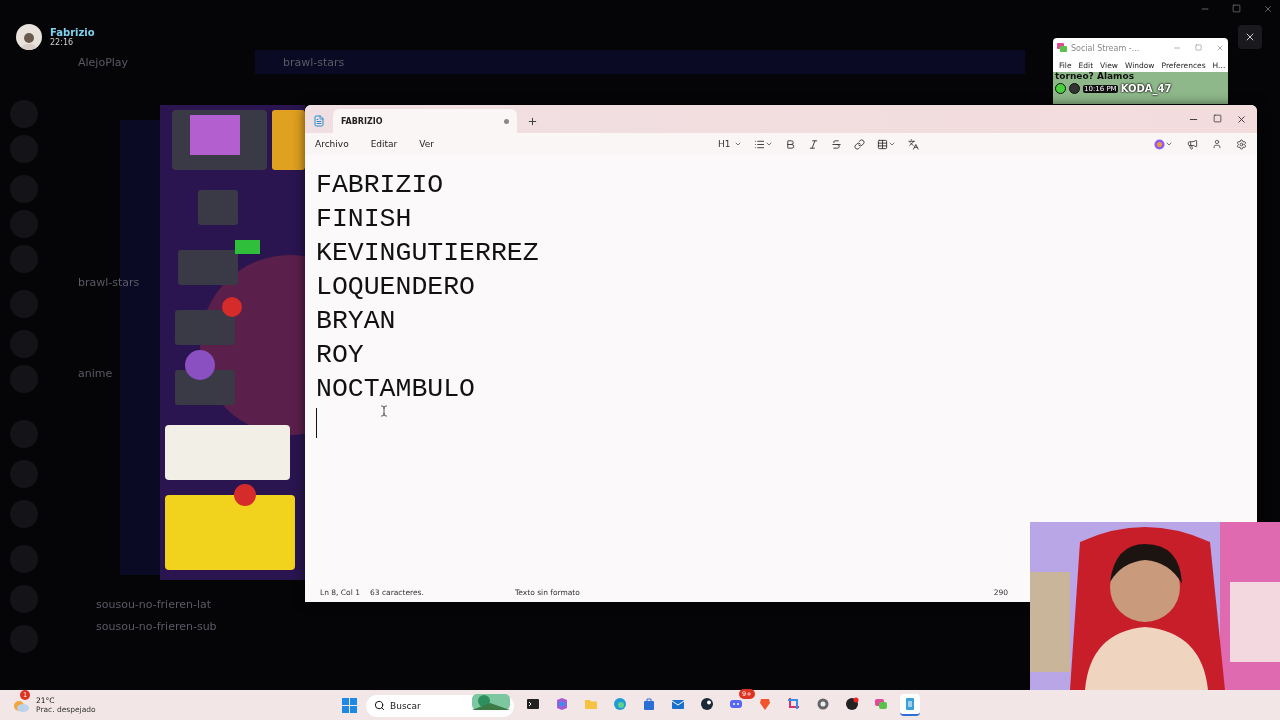 This screenshot has height=720, width=1280. Describe the element at coordinates (314, 62) in the screenshot. I see `channel-title: brawl-stars` at that location.